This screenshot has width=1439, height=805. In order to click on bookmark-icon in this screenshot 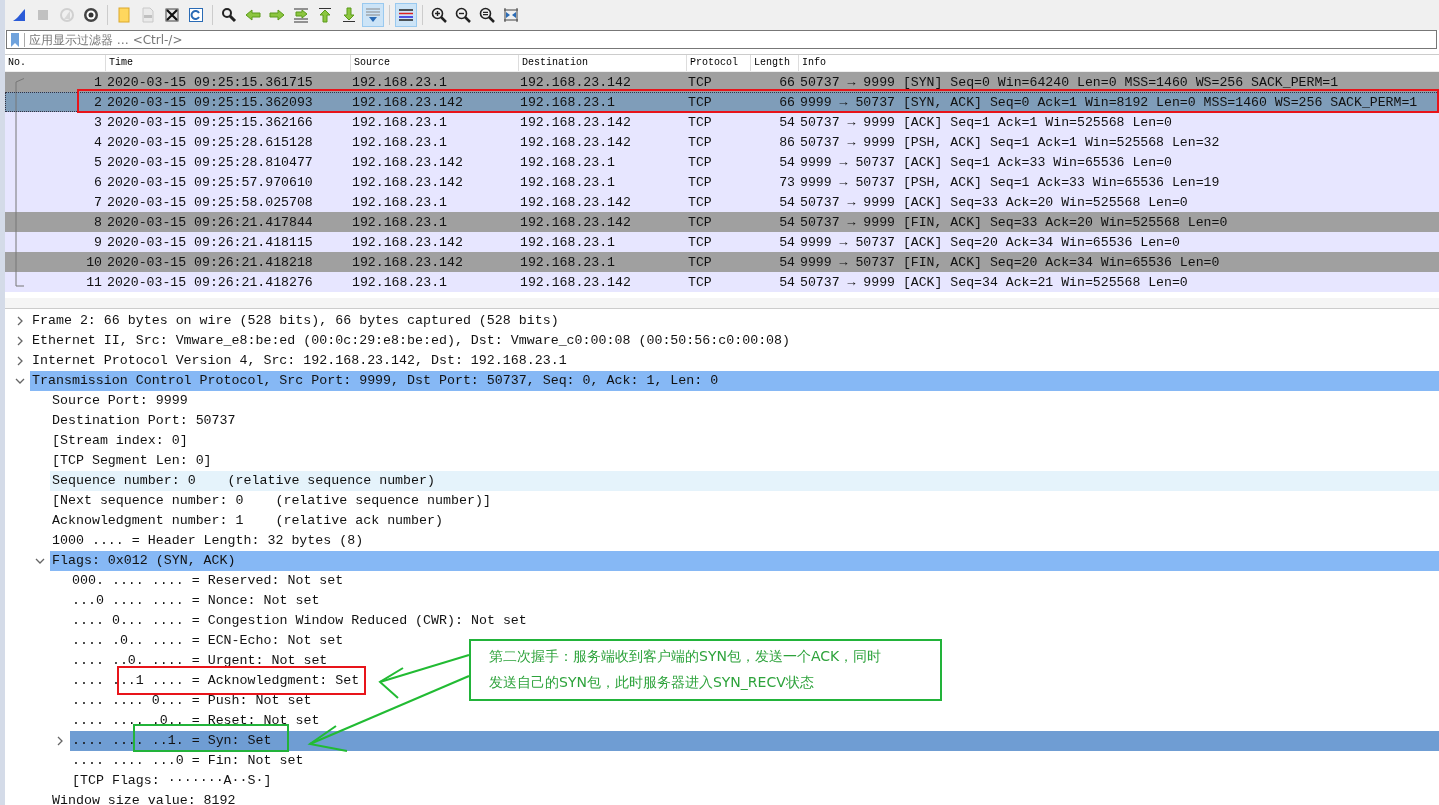, I will do `click(17, 39)`.